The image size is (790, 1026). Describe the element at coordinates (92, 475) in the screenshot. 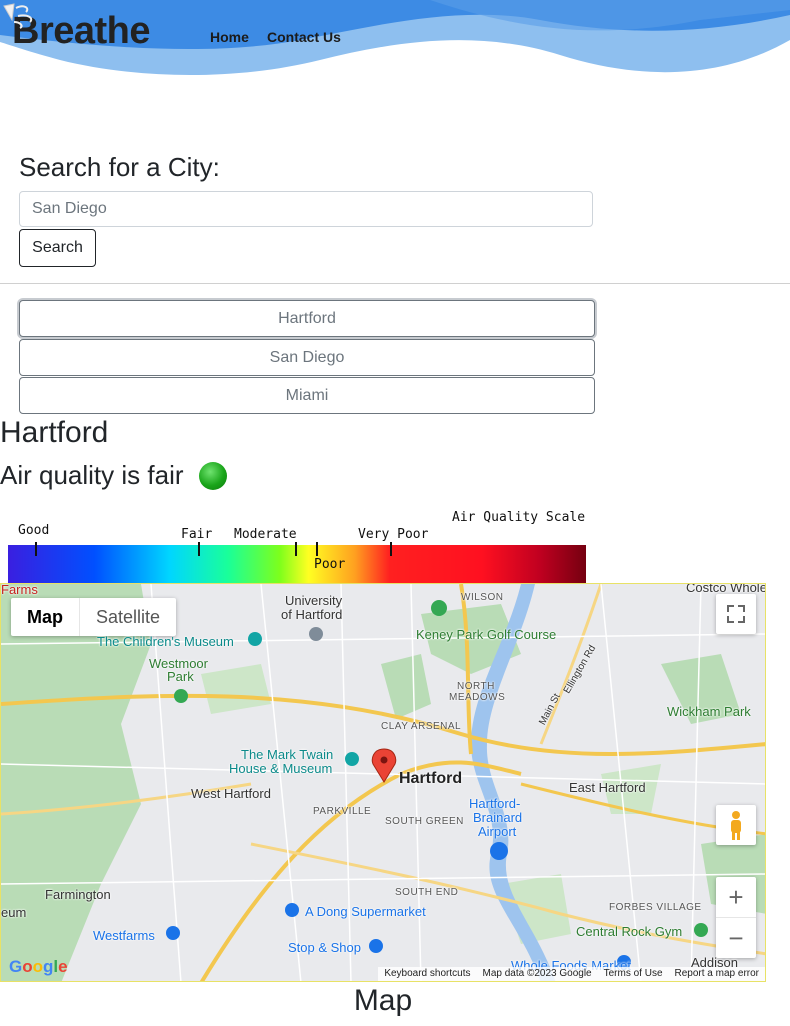

I see `air-quality-status: Air quality is fair` at that location.